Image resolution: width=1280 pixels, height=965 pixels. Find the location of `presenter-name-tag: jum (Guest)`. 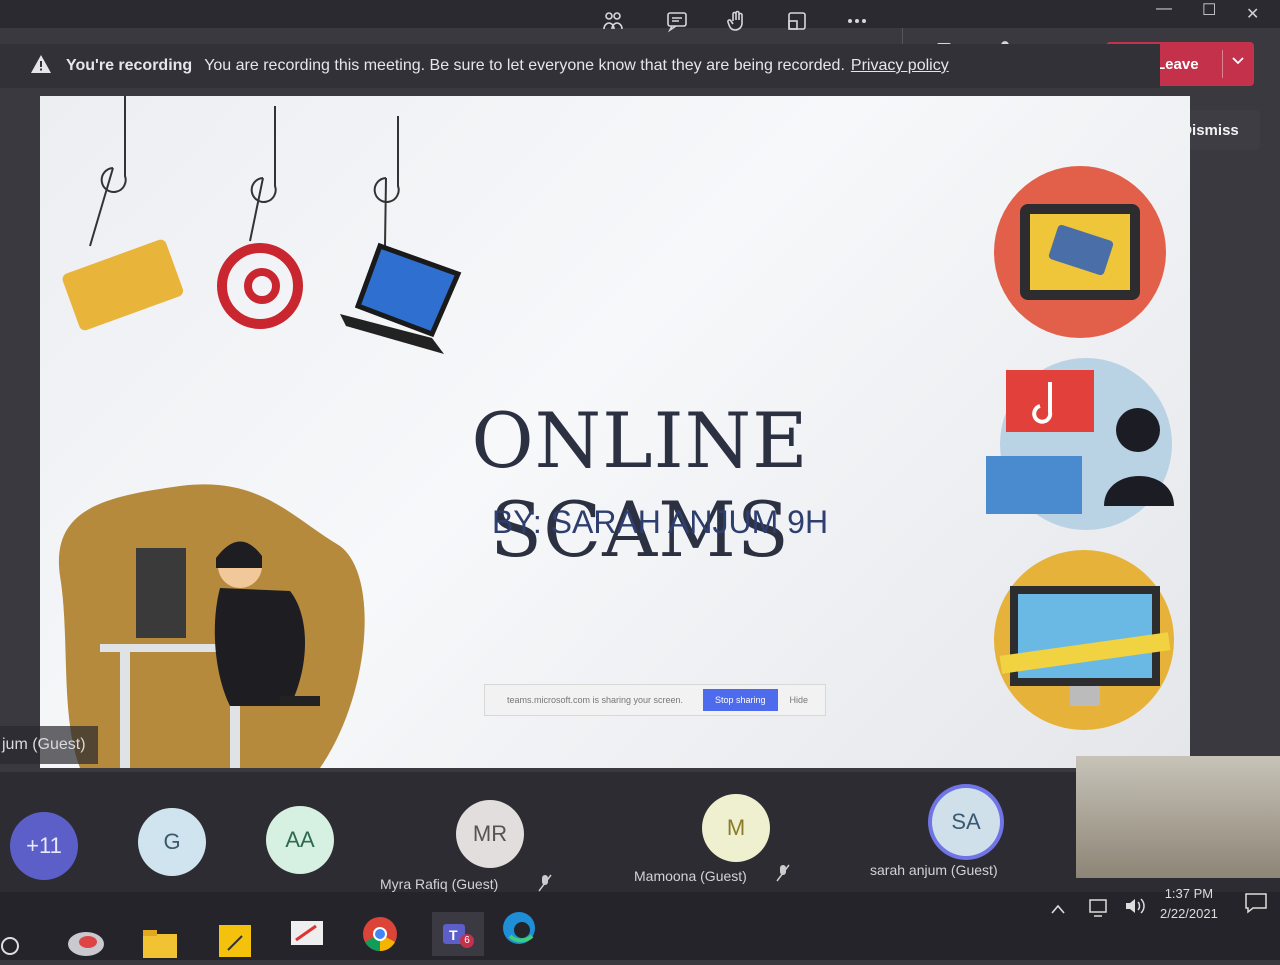

presenter-name-tag: jum (Guest) is located at coordinates (49, 745).